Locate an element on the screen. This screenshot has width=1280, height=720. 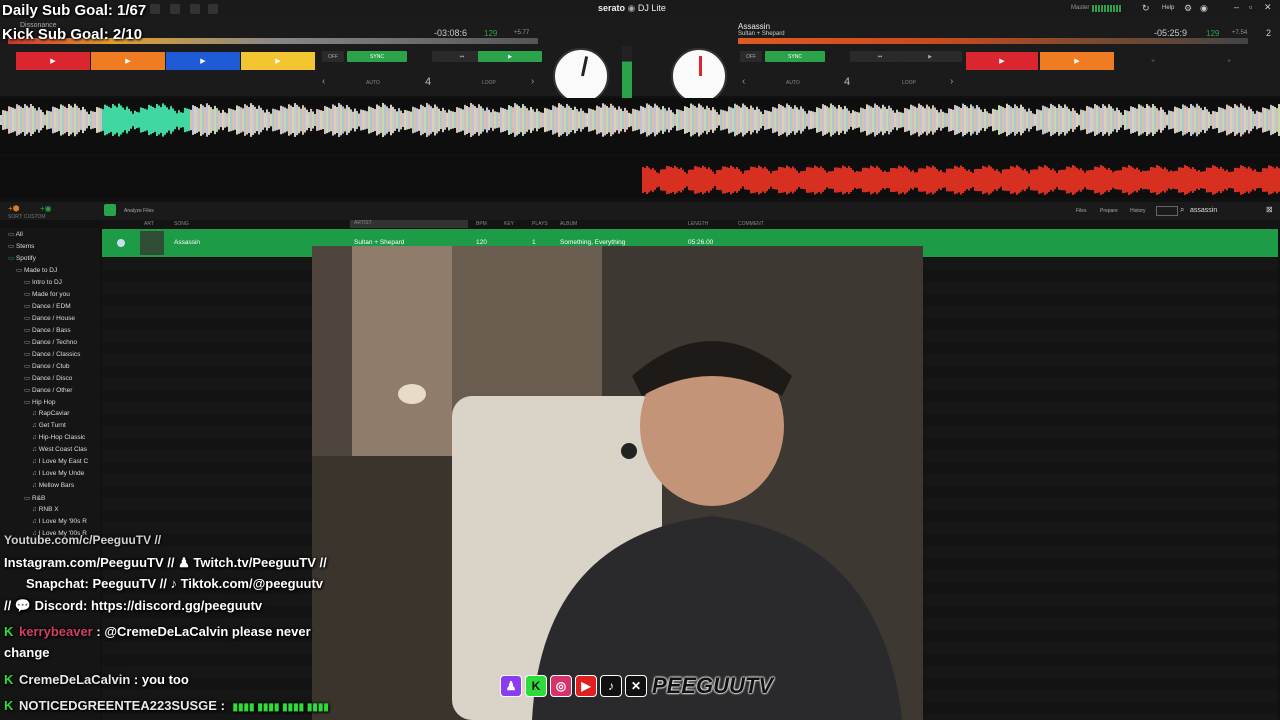
sidebar-item: ♫ Mellow Bars is located at coordinates (53, 485).